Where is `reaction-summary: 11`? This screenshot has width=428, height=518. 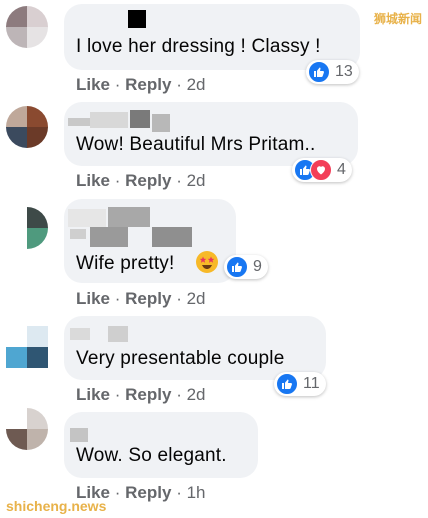
reaction-summary: 11 is located at coordinates (300, 384).